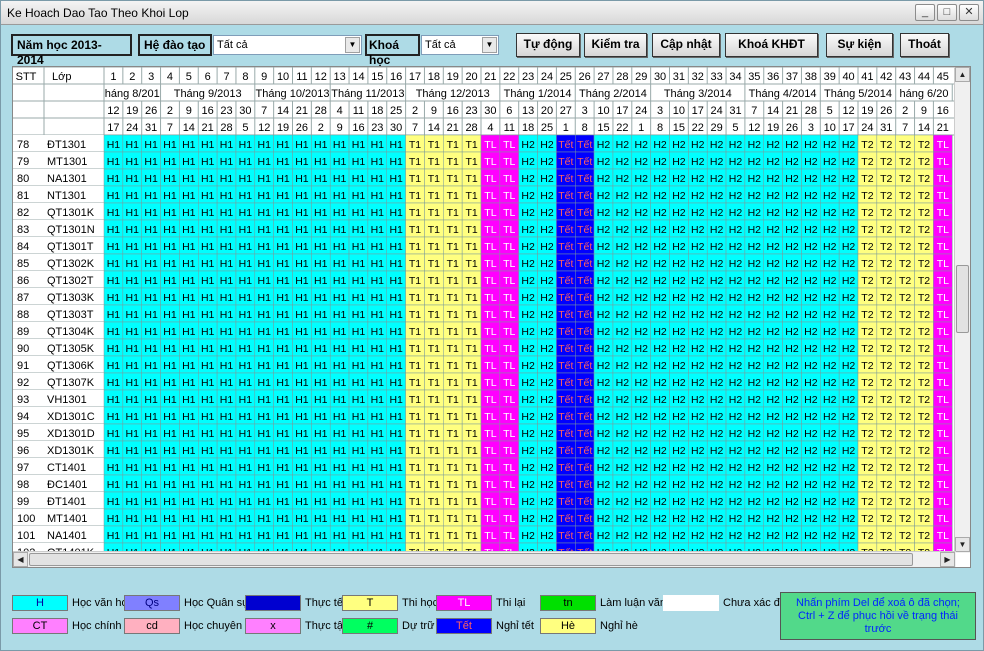 The image size is (984, 651). I want to click on row-class-cell: NT1301, so click(66, 196).